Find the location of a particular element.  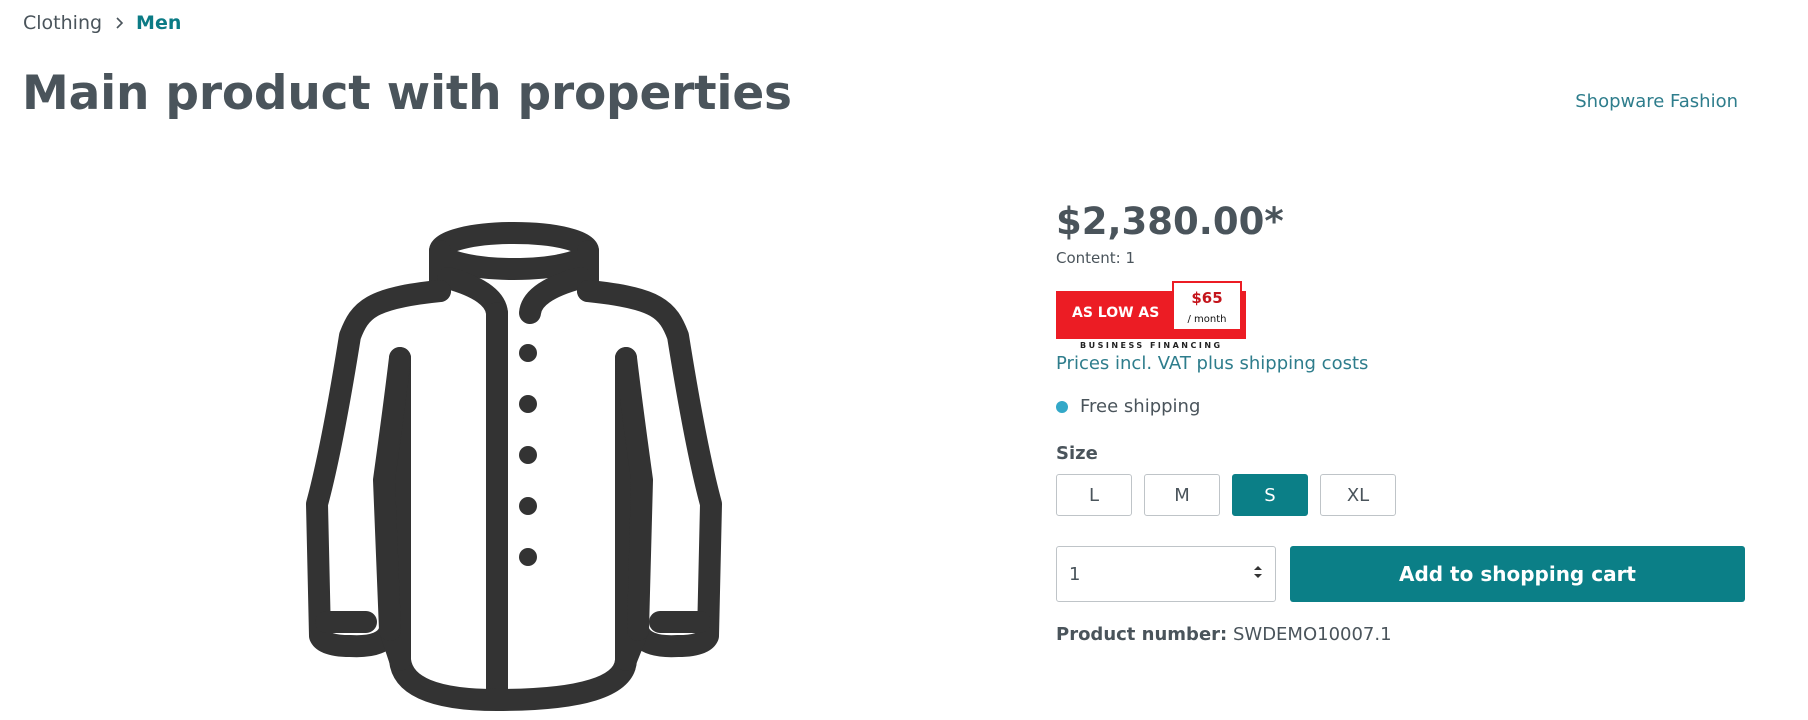

product-number-value: SWDEMO10007.1 is located at coordinates (1312, 634).